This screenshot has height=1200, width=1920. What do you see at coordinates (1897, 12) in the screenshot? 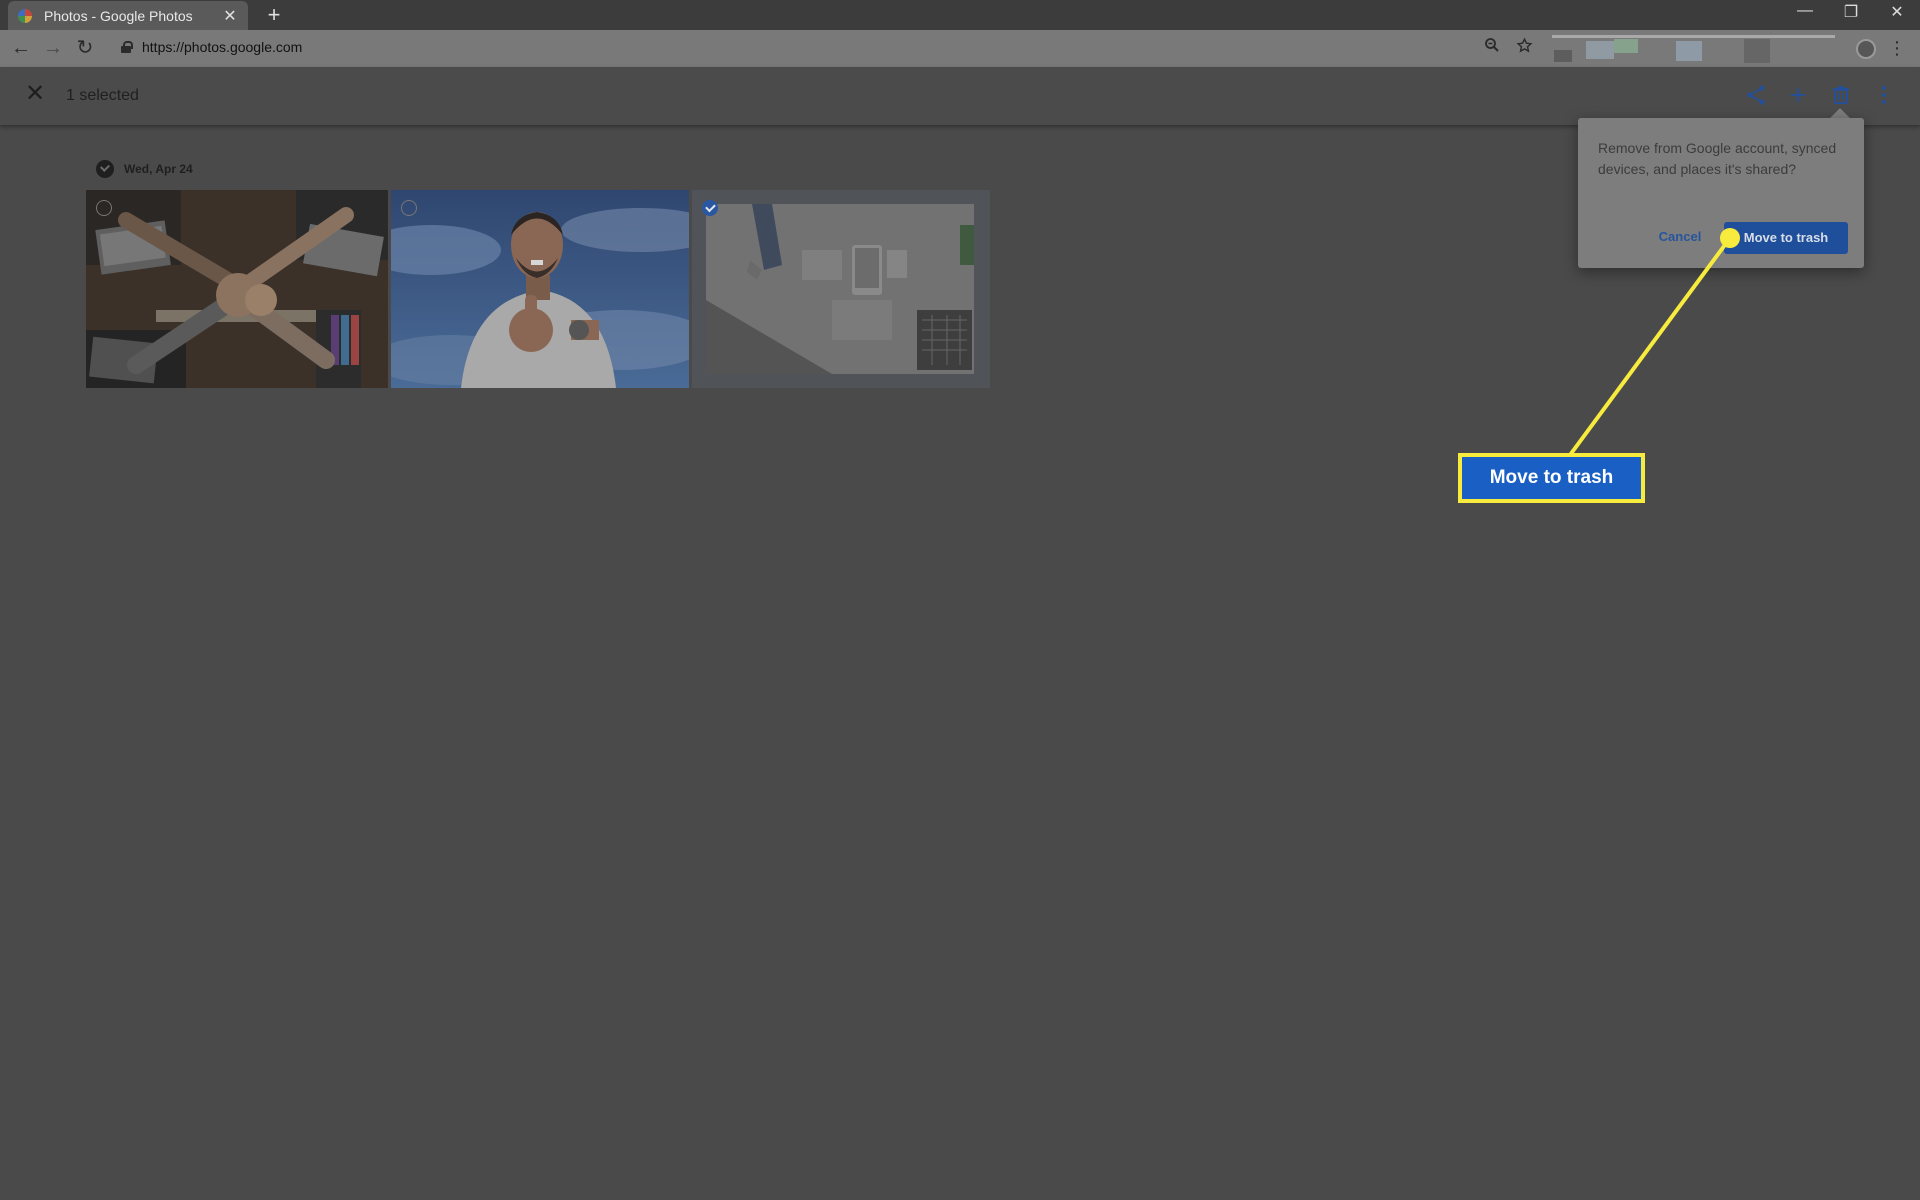
I see `window-close-icon: ✕` at bounding box center [1897, 12].